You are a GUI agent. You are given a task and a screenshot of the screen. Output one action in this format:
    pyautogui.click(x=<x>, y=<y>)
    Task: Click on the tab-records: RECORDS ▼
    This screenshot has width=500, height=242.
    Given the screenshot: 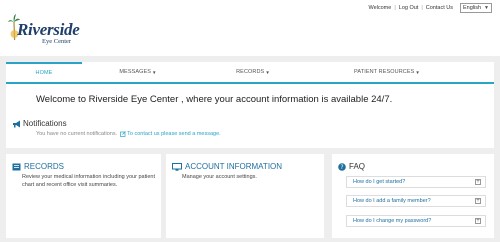 What is the action you would take?
    pyautogui.click(x=253, y=72)
    